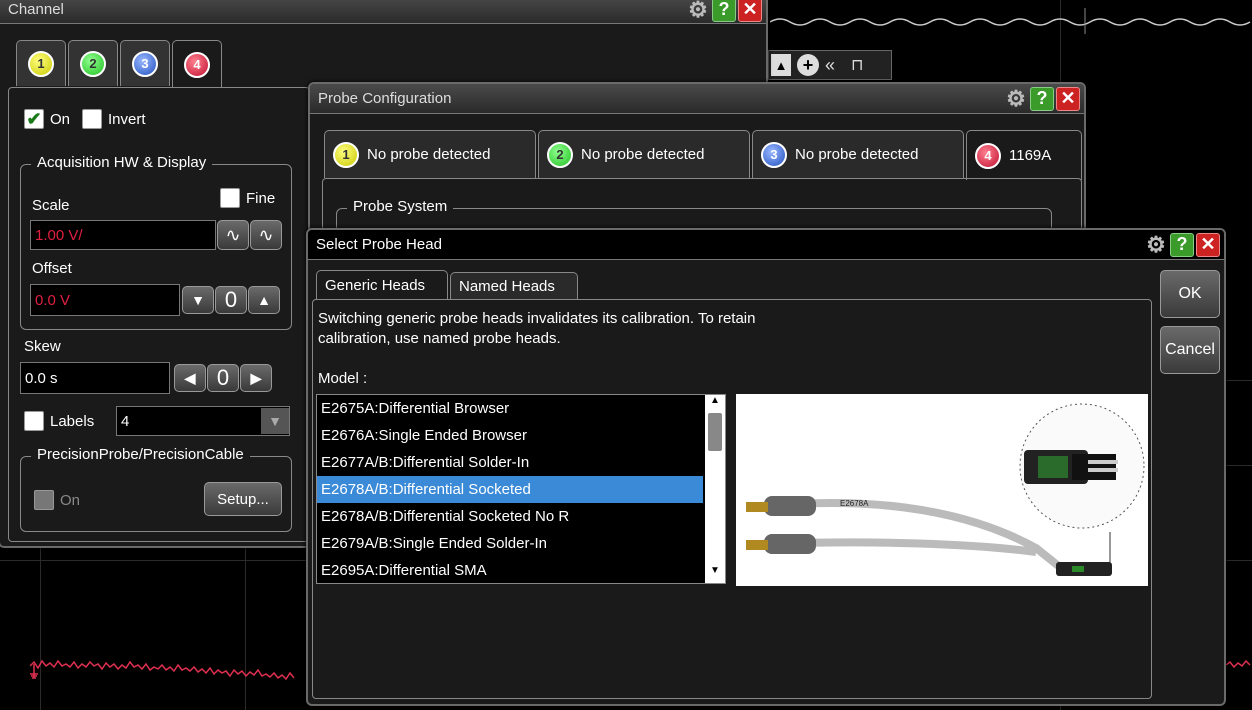 The width and height of the screenshot is (1252, 710). What do you see at coordinates (715, 404) in the screenshot?
I see `scroll-up-icon: ▲` at bounding box center [715, 404].